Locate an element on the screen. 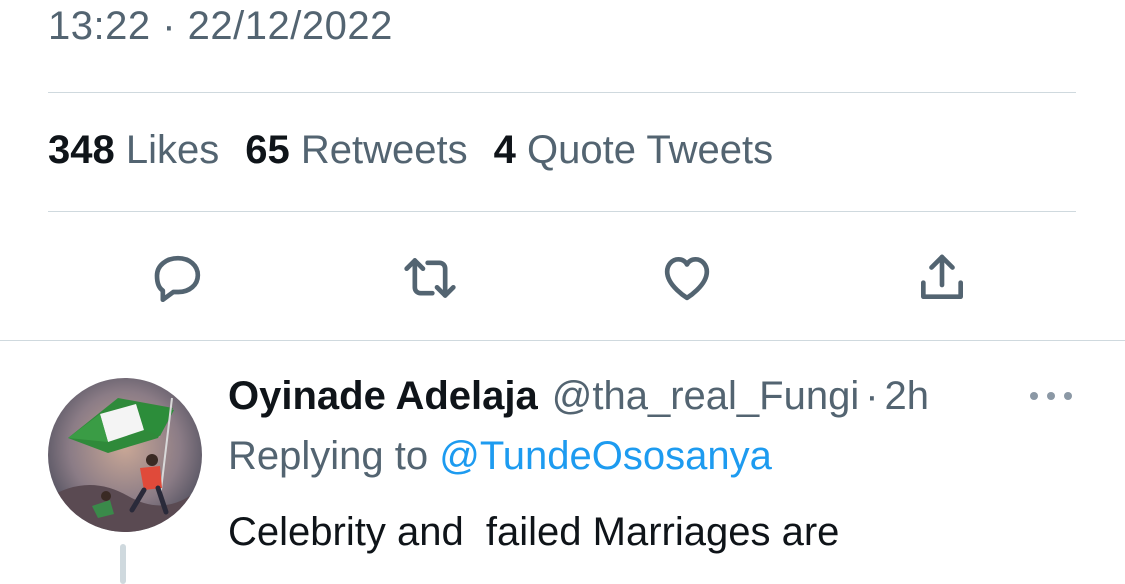 This screenshot has width=1125, height=584. reply-header: Oyinade Adelaja @tha_real_Fungi · 2h is located at coordinates (578, 396).